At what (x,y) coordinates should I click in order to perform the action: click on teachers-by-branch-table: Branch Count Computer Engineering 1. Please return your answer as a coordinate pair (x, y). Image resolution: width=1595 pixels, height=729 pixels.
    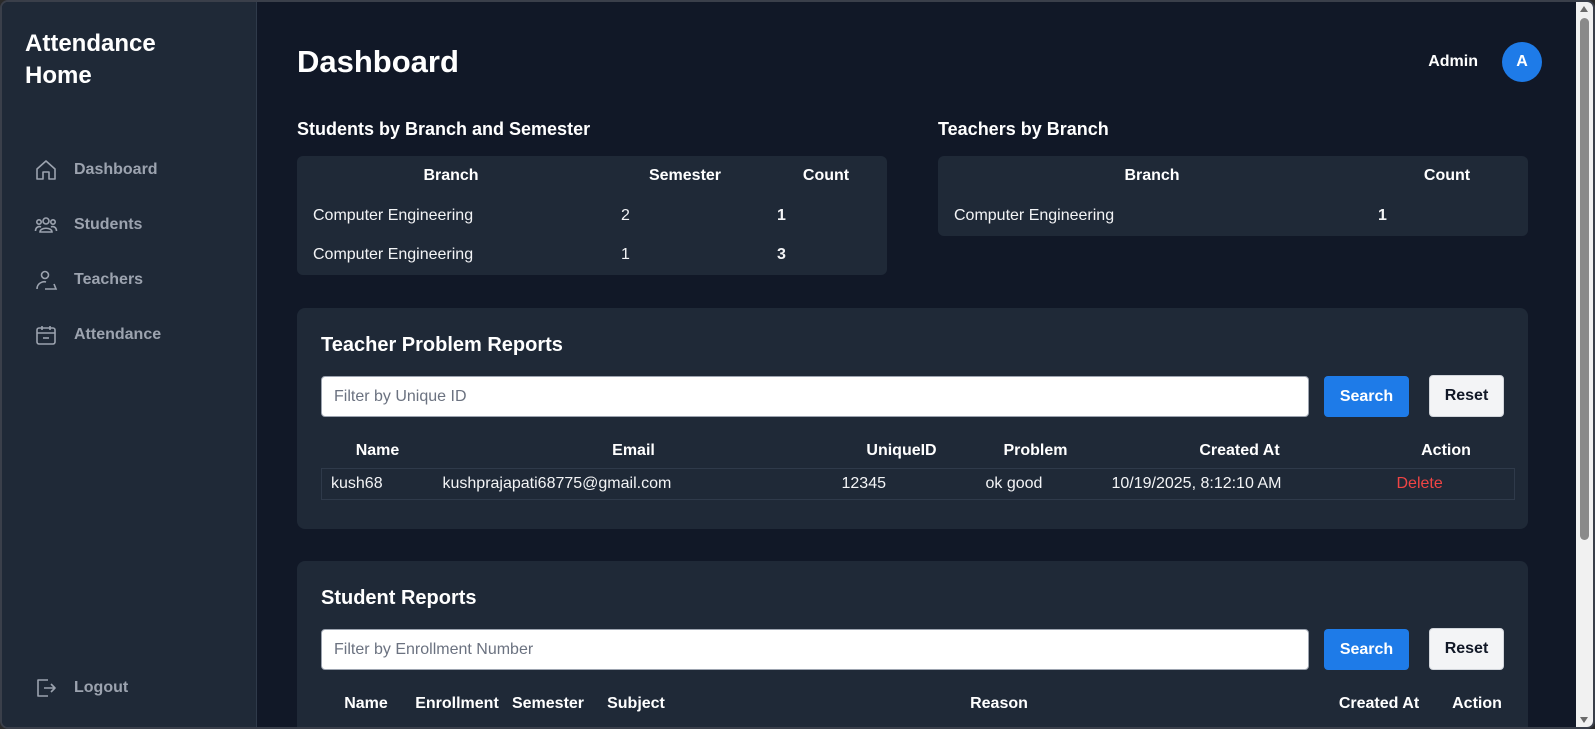
    Looking at the image, I should click on (1233, 196).